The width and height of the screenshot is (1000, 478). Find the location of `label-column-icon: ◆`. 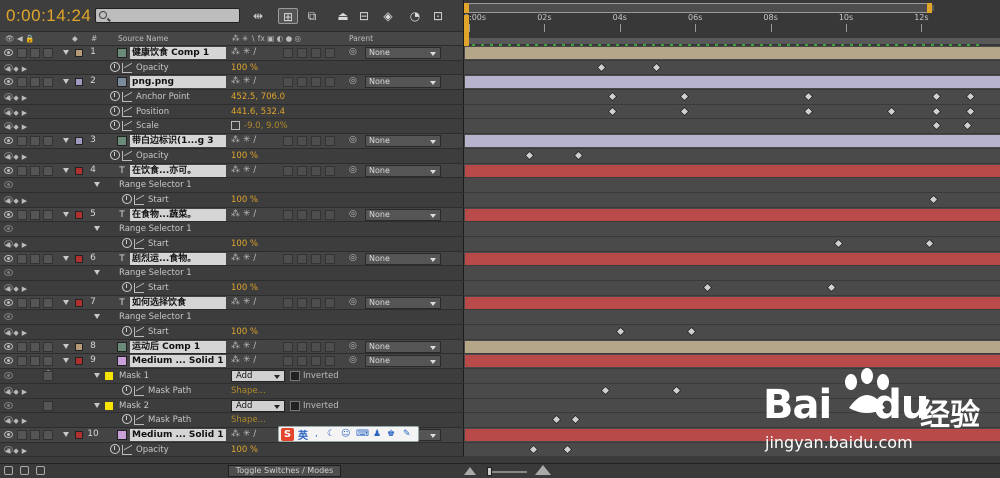

label-column-icon: ◆ is located at coordinates (75, 38).